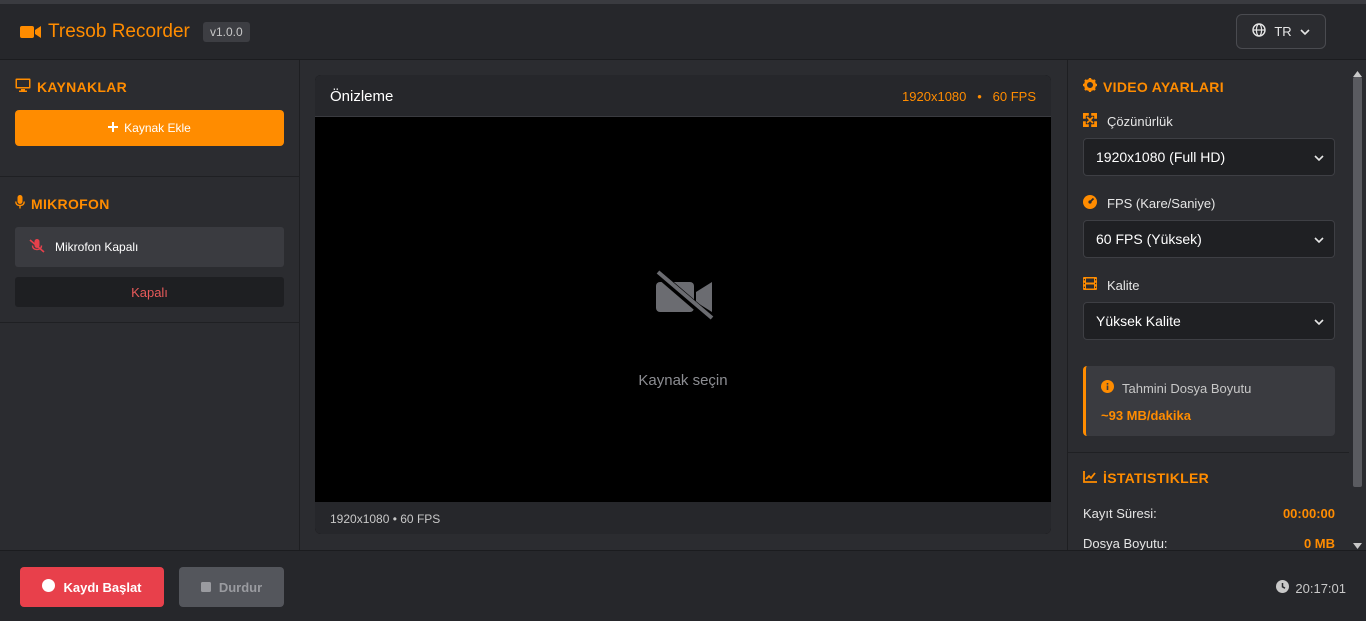 The height and width of the screenshot is (621, 1366). What do you see at coordinates (1176, 388) in the screenshot?
I see `estimate-title: Tahmini Dosya Boyutu` at bounding box center [1176, 388].